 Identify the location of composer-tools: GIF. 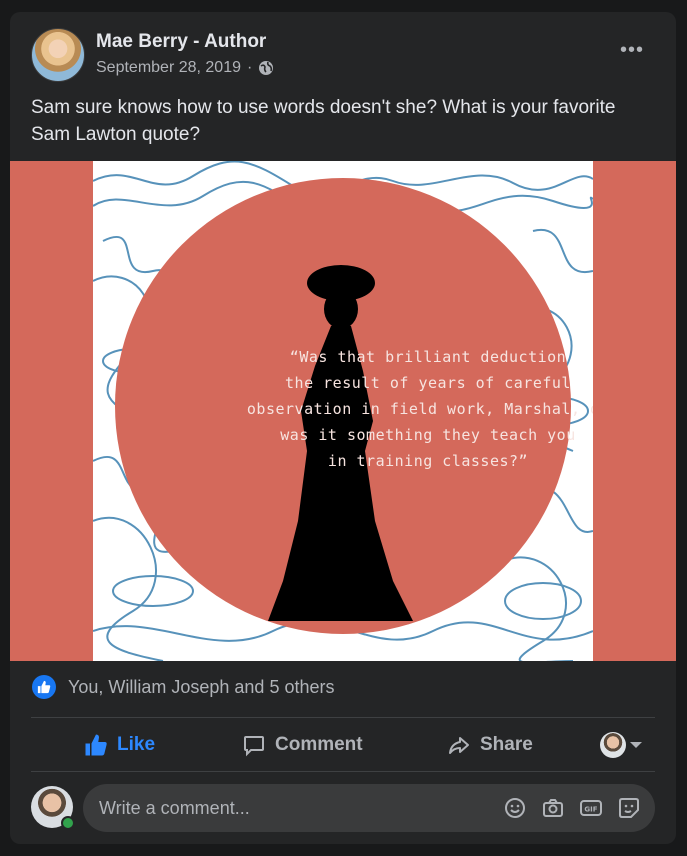
(572, 808).